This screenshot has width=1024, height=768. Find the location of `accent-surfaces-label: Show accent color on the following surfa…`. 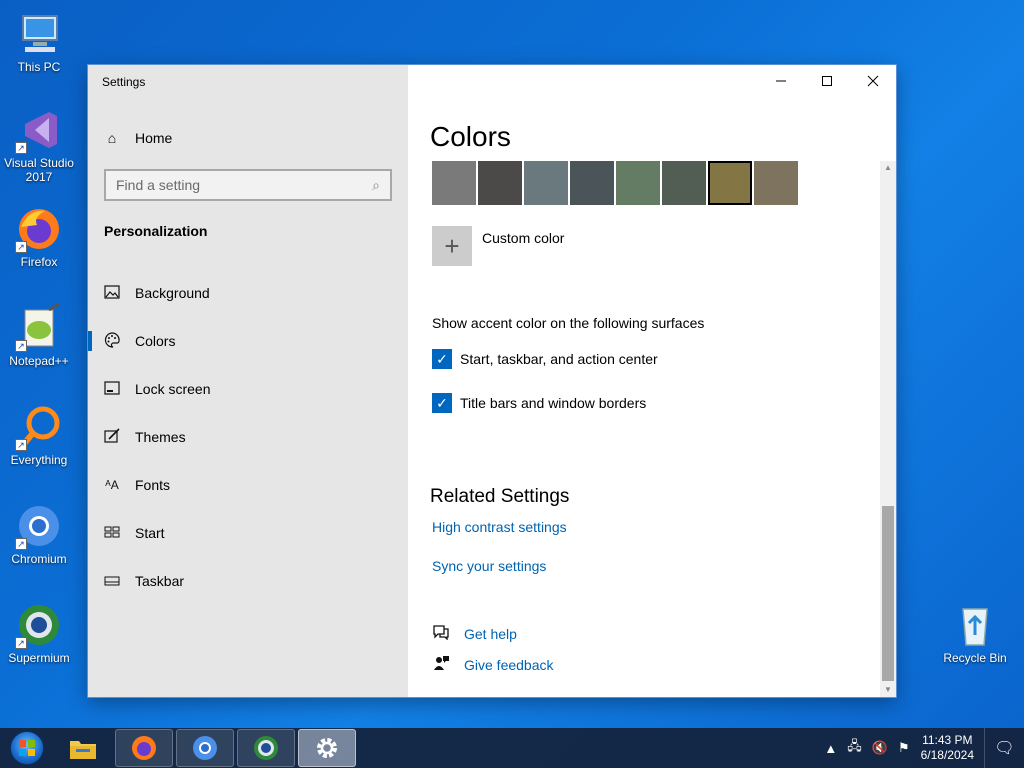

accent-surfaces-label: Show accent color on the following surfa… is located at coordinates (568, 323).